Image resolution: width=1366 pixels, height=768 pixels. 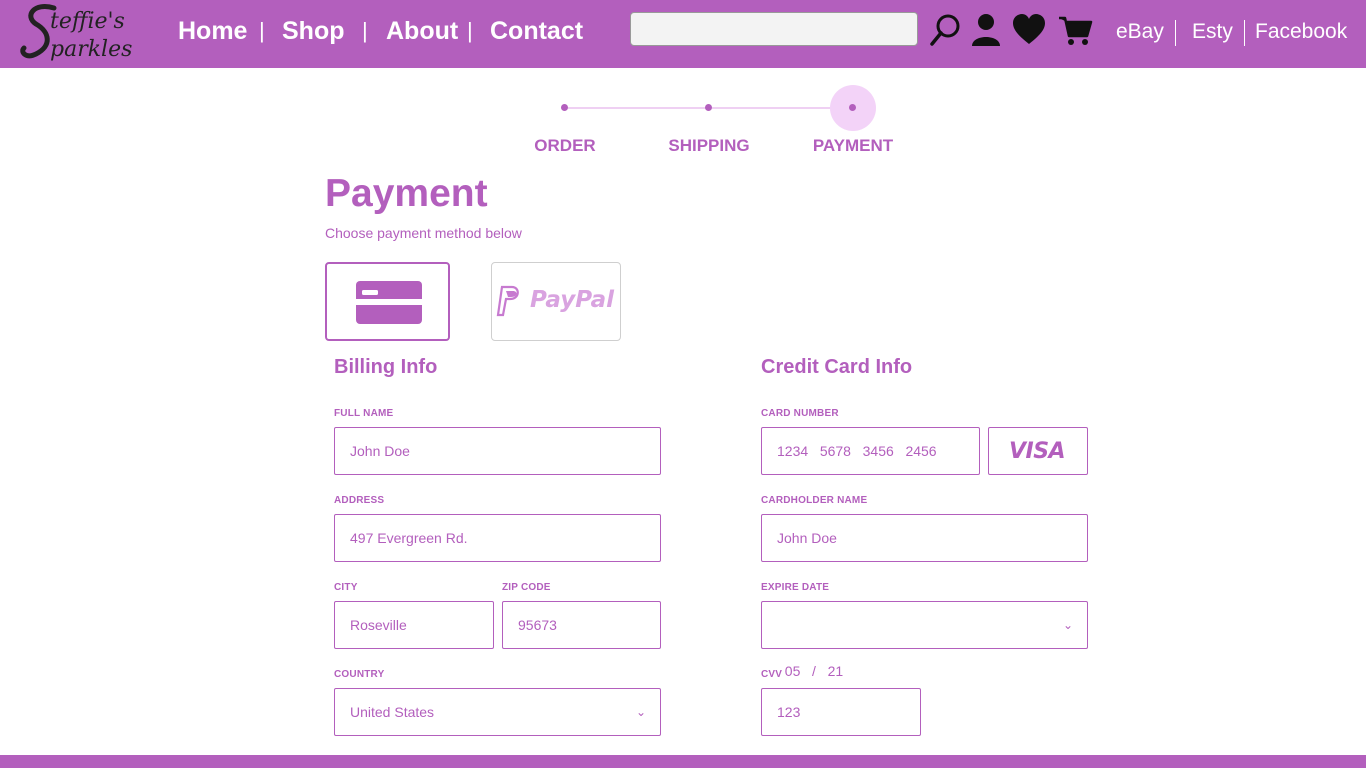 I want to click on country-value: United States, so click(x=392, y=712).